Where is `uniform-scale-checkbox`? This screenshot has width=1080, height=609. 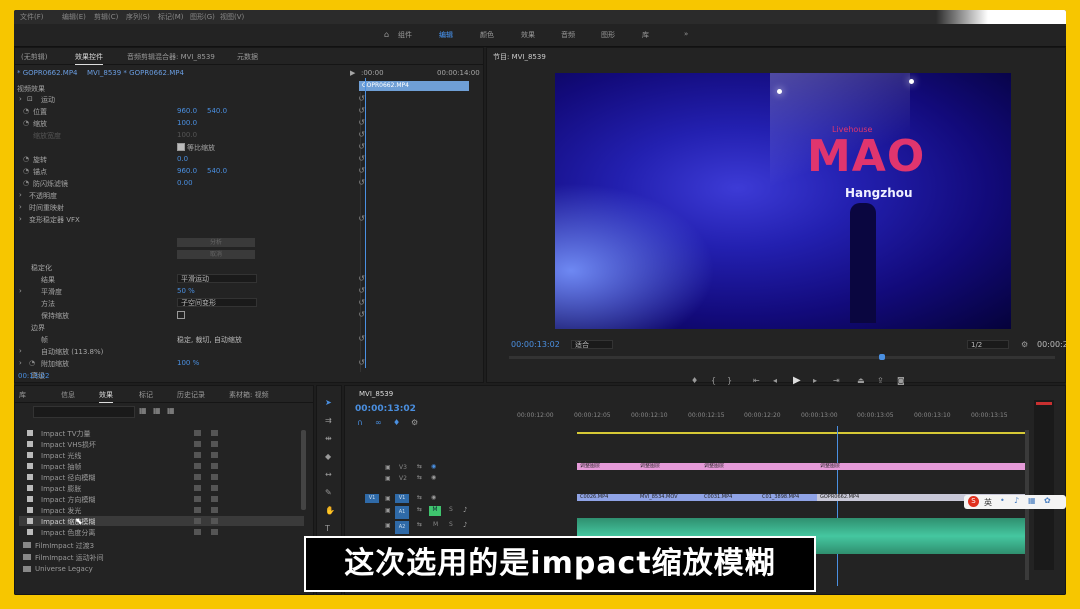 uniform-scale-checkbox is located at coordinates (181, 147).